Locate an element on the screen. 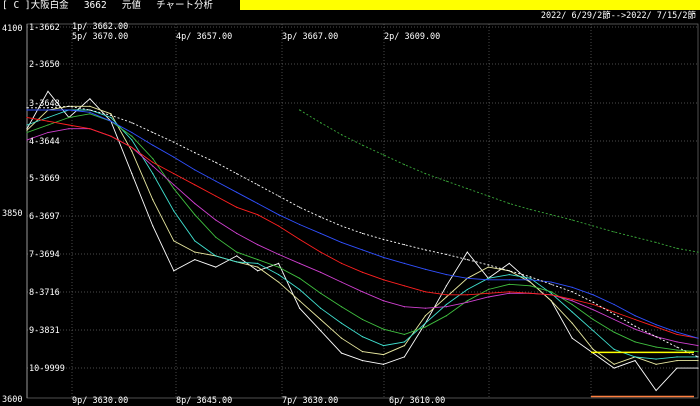 The height and width of the screenshot is (406, 700). date-range: 2022/ 6/29/2節-->2022/ 7/15/2節 is located at coordinates (618, 16).